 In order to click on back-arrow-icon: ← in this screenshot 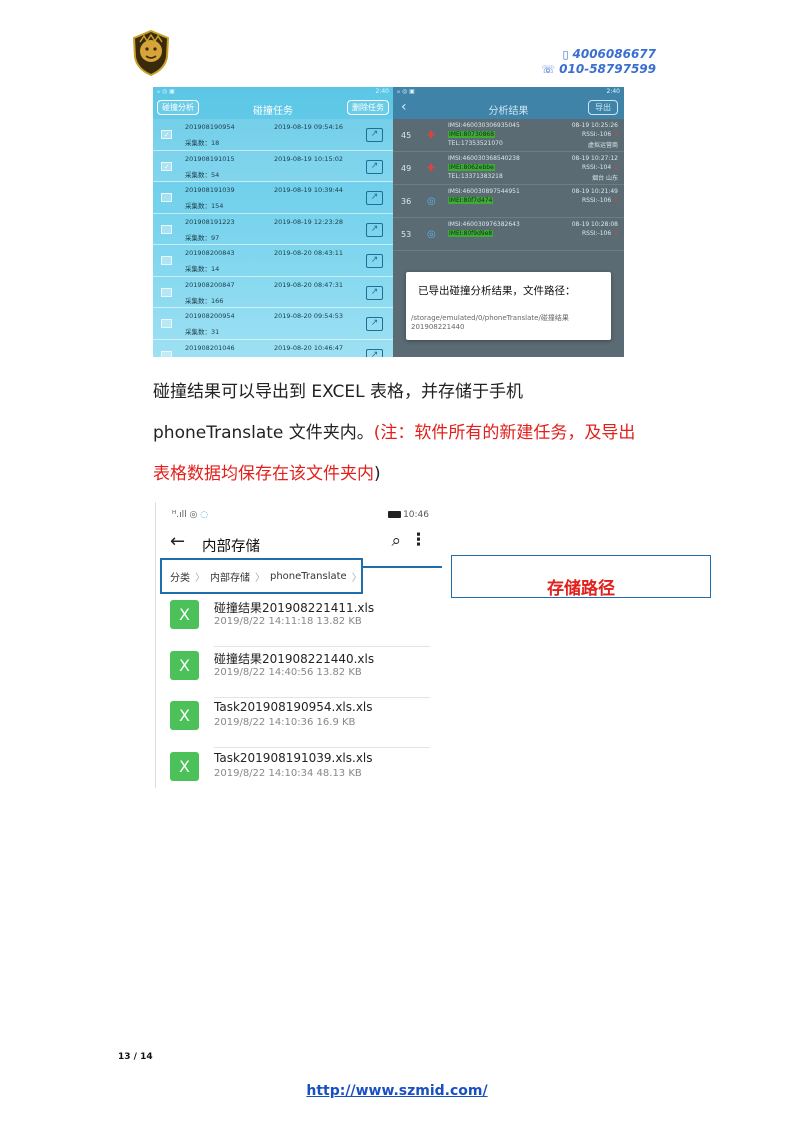, I will do `click(177, 541)`.